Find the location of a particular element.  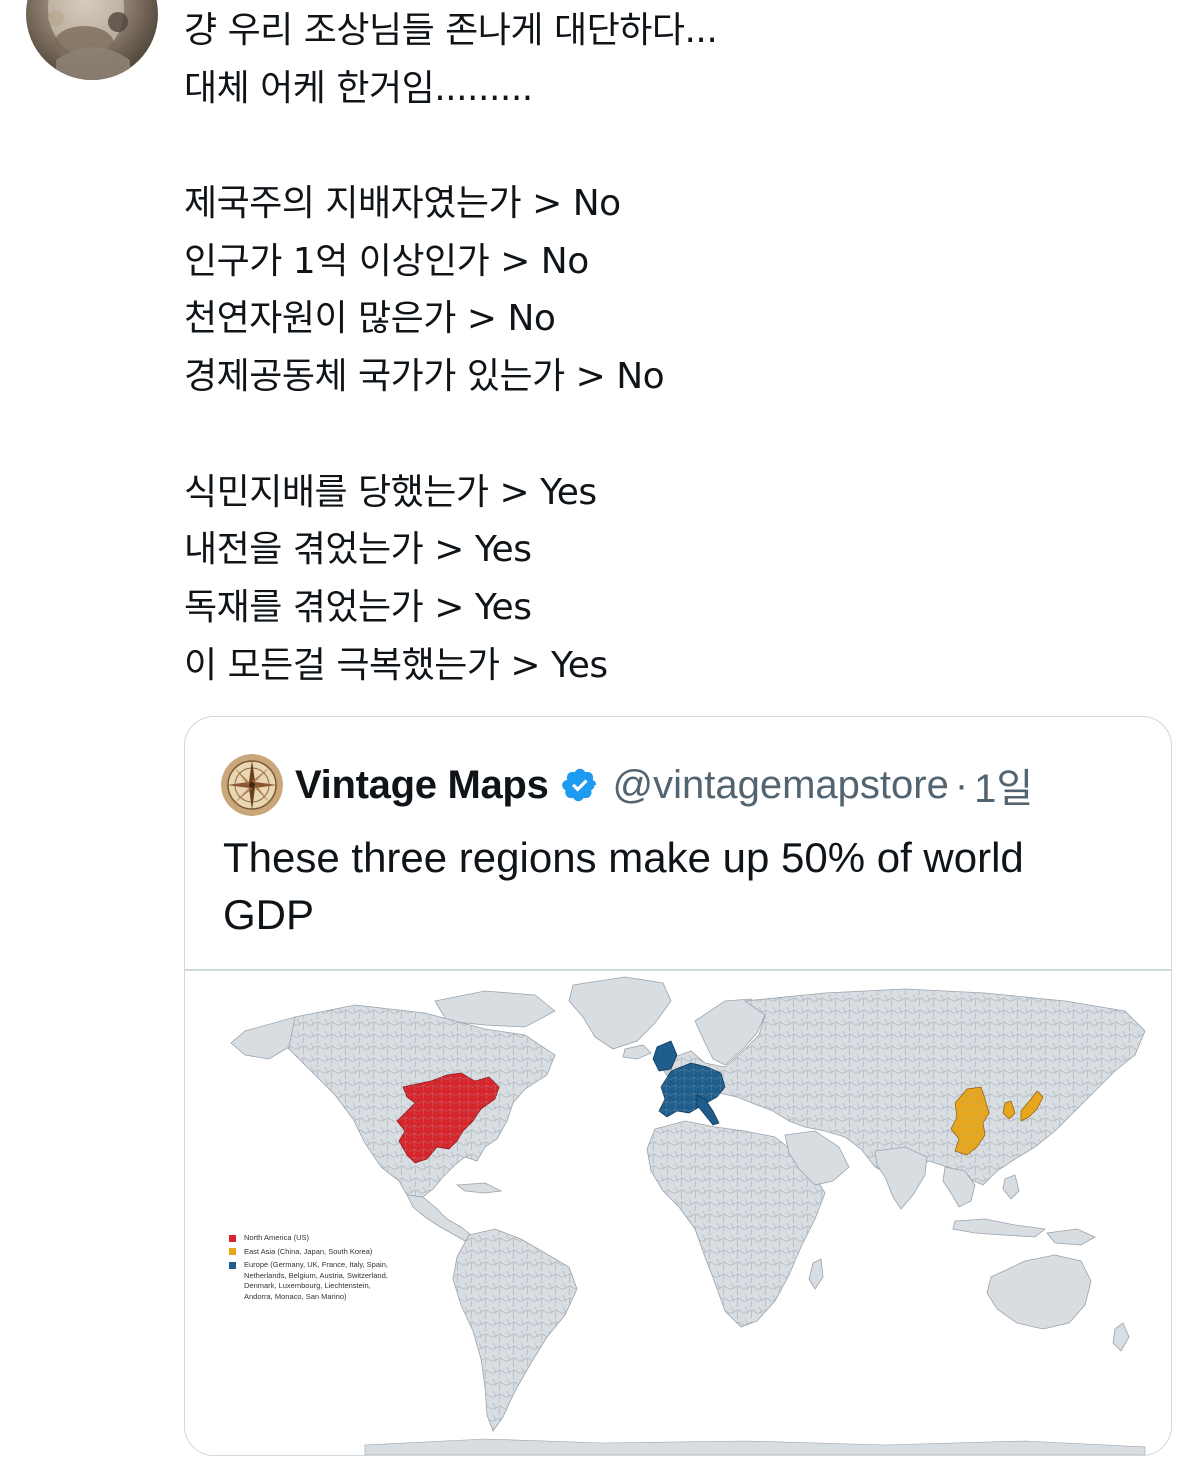

tweet-line: 인구가 1억 이상인가 > No is located at coordinates (386, 261).